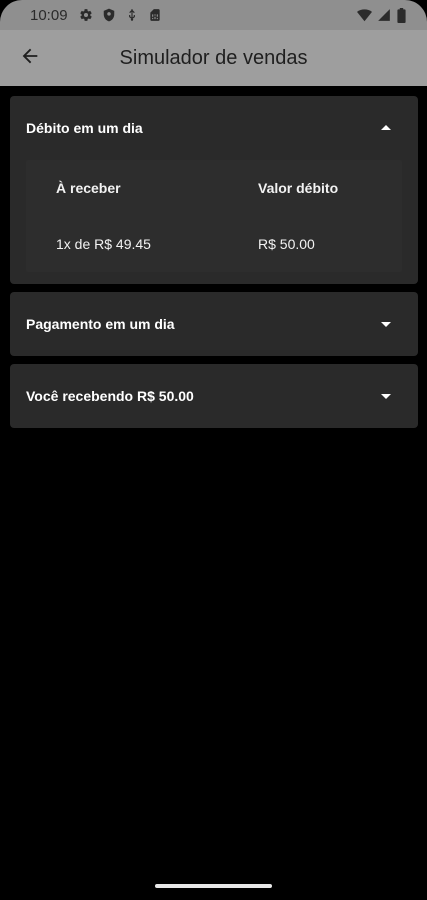 This screenshot has height=900, width=427. I want to click on column-header-valor-debito: Valor débito, so click(298, 188).